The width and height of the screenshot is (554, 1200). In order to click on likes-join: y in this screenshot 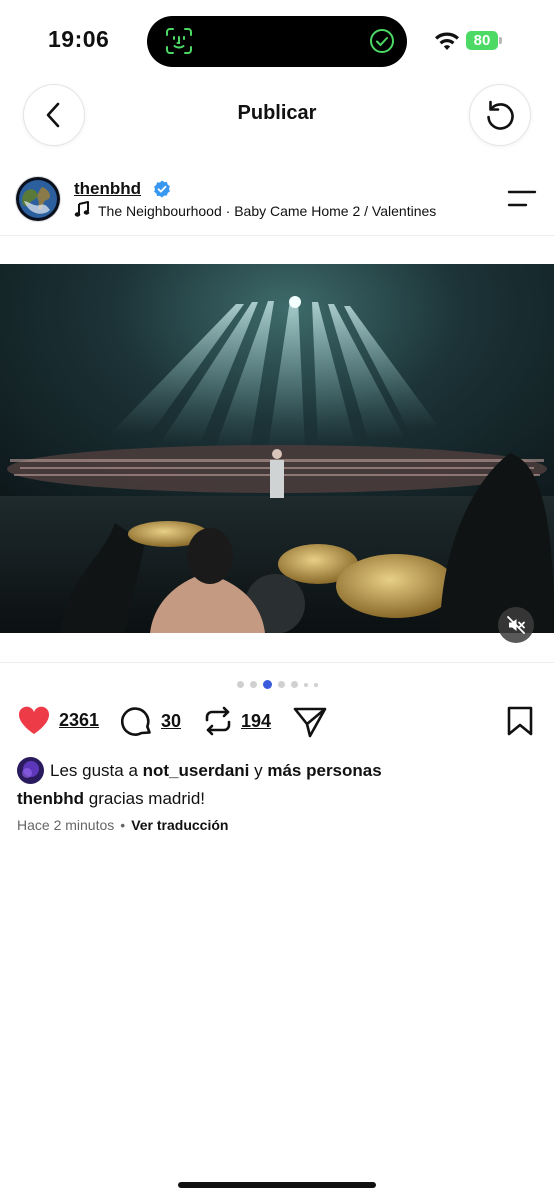, I will do `click(258, 770)`.